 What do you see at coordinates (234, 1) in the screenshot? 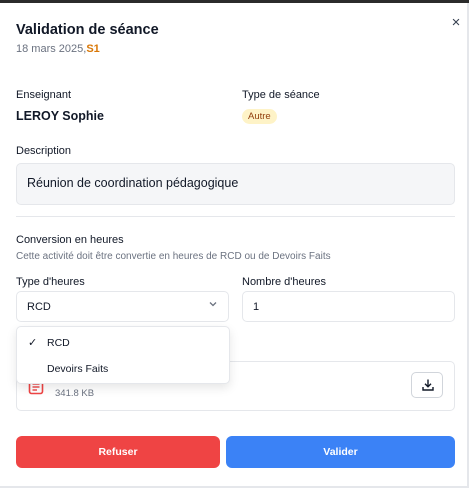
I see `window-top-bar` at bounding box center [234, 1].